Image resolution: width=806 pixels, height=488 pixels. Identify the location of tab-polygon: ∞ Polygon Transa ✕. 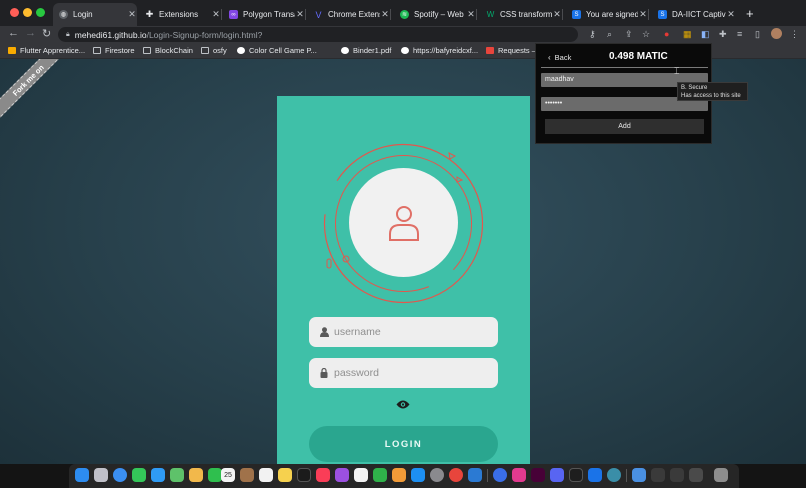
(264, 14).